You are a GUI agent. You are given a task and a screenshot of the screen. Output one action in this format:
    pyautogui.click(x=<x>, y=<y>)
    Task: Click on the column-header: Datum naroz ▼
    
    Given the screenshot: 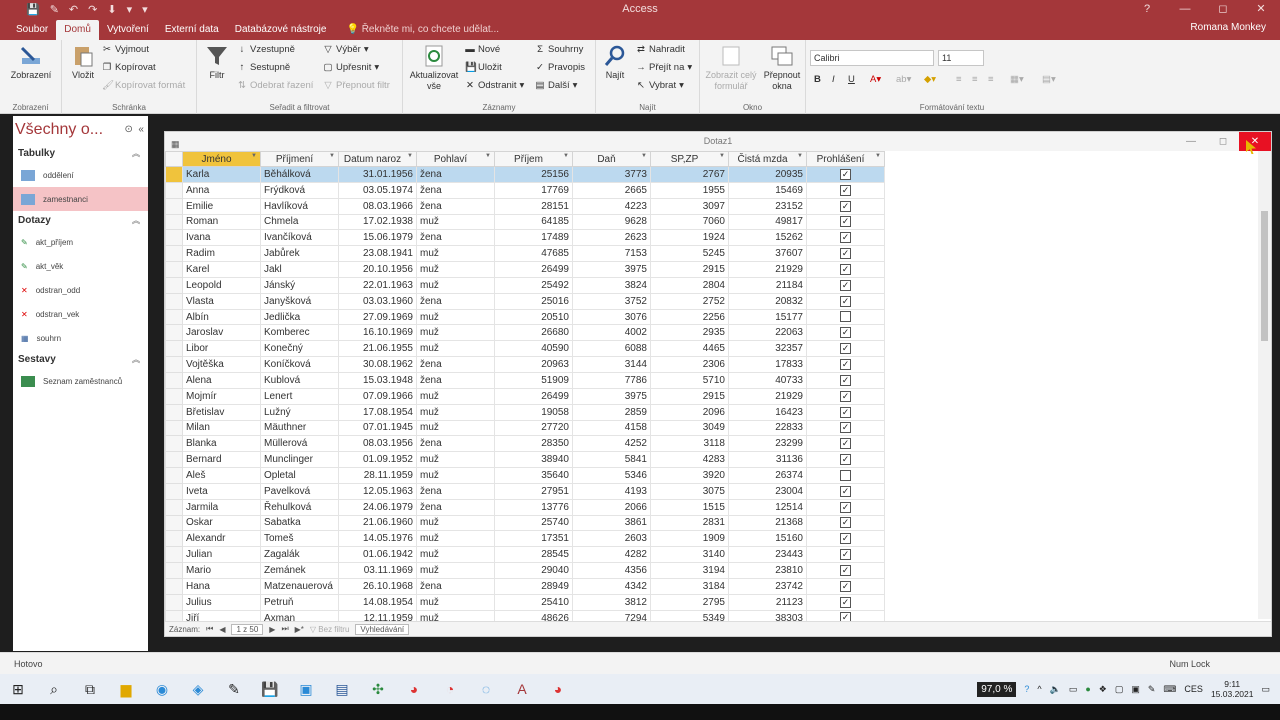 What is the action you would take?
    pyautogui.click(x=377, y=159)
    